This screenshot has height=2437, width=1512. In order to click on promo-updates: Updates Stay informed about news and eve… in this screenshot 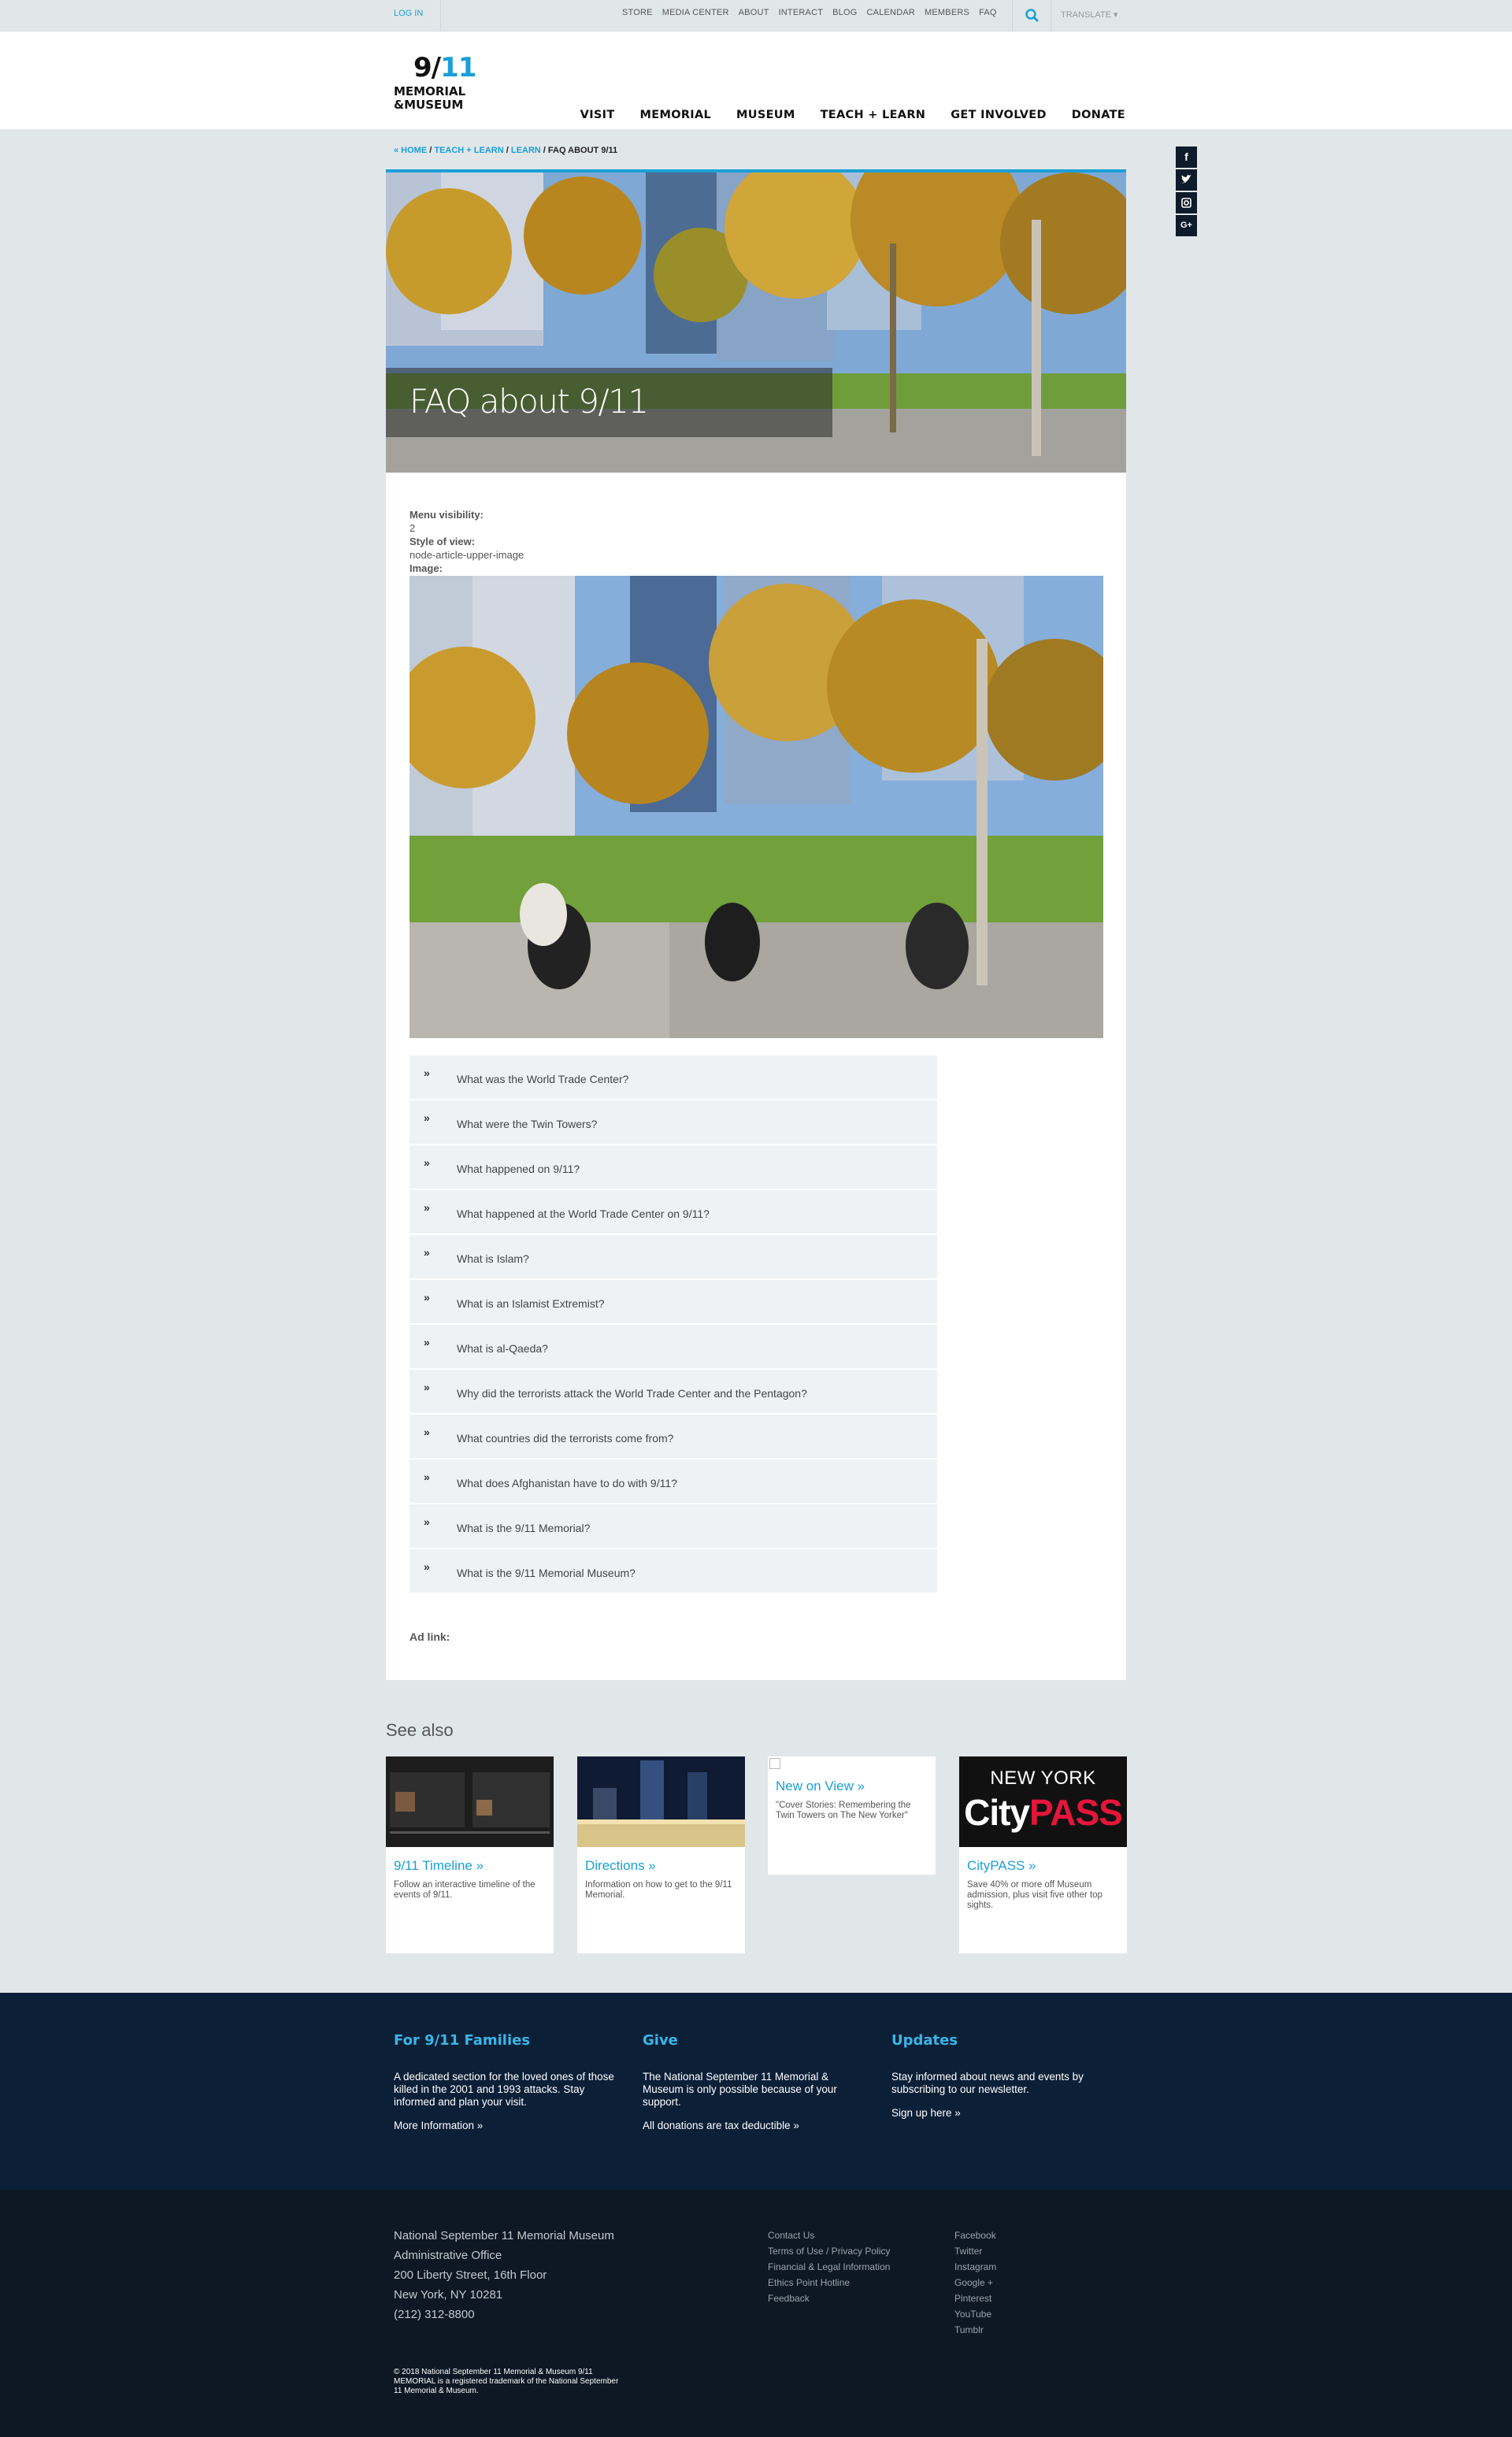, I will do `click(1001, 2075)`.